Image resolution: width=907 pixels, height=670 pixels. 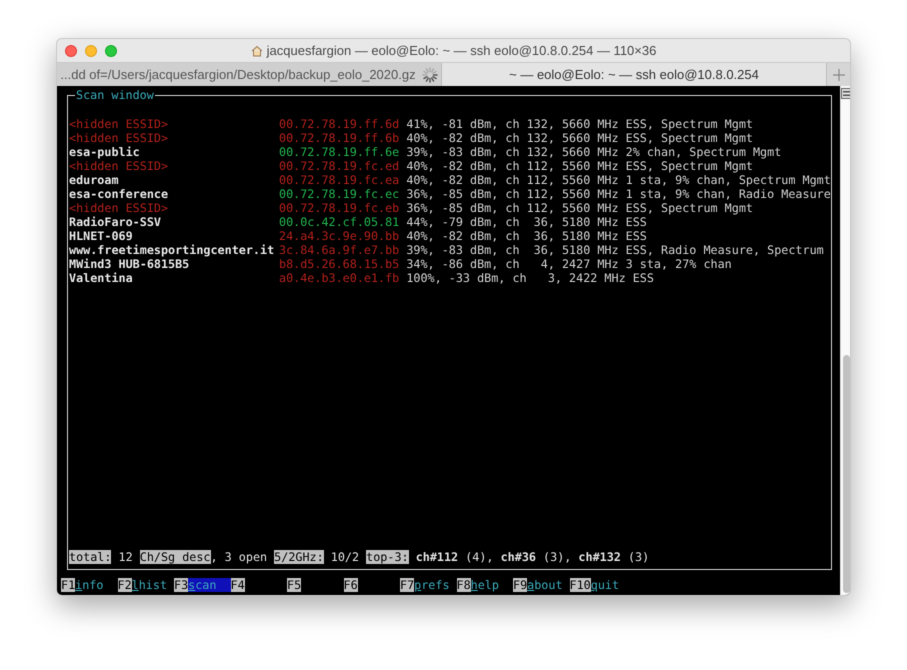 I want to click on function-label: quit, so click(x=605, y=585).